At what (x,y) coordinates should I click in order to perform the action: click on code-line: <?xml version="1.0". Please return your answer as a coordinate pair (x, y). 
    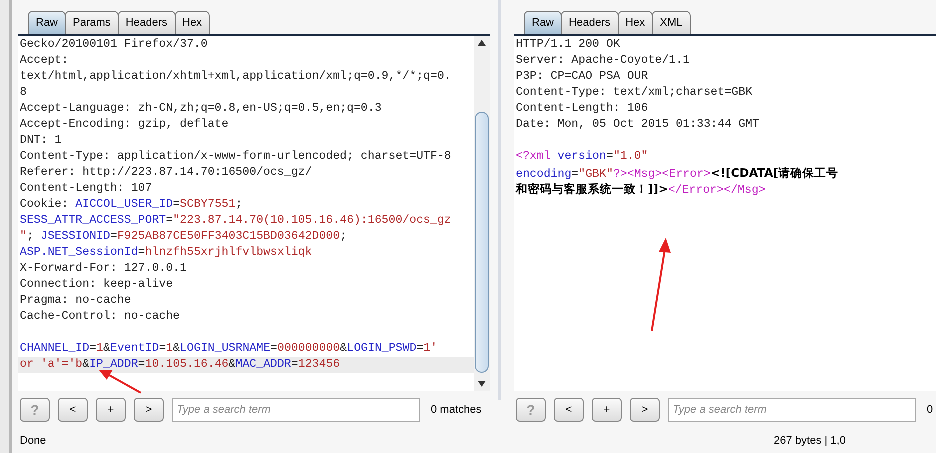
    Looking at the image, I should click on (582, 157).